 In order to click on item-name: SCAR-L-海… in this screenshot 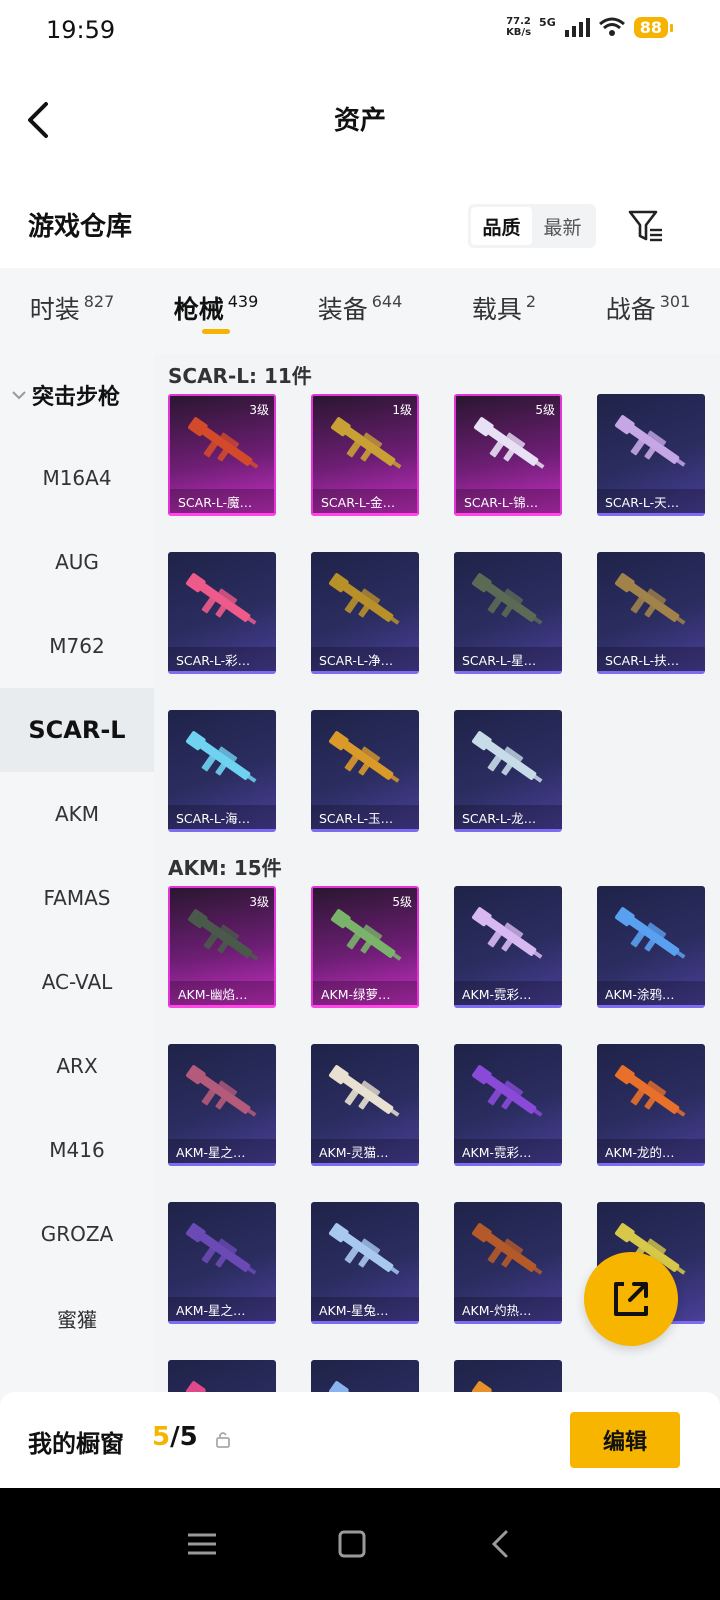, I will do `click(222, 817)`.